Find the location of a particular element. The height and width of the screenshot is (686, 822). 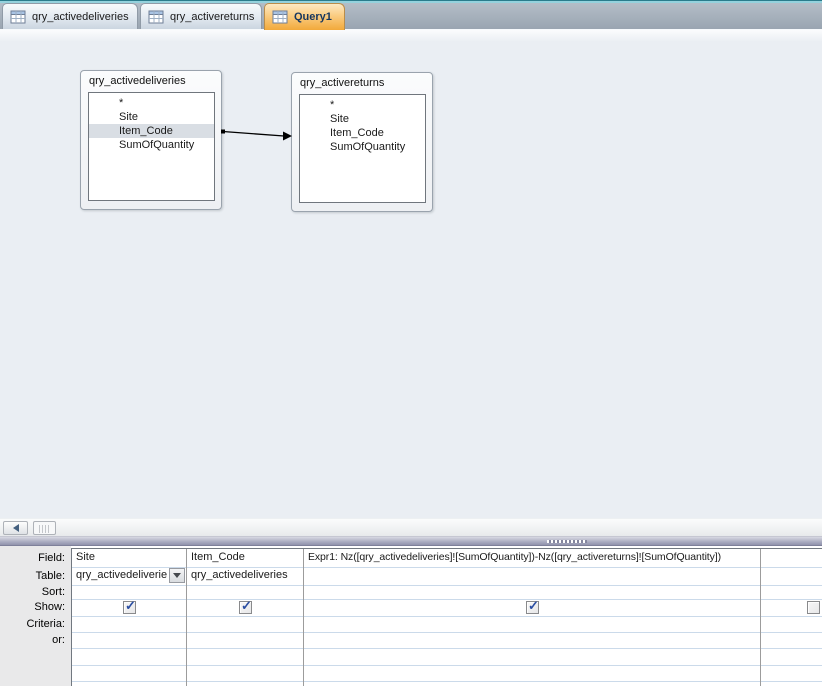

triangle-left-icon is located at coordinates (15, 528).